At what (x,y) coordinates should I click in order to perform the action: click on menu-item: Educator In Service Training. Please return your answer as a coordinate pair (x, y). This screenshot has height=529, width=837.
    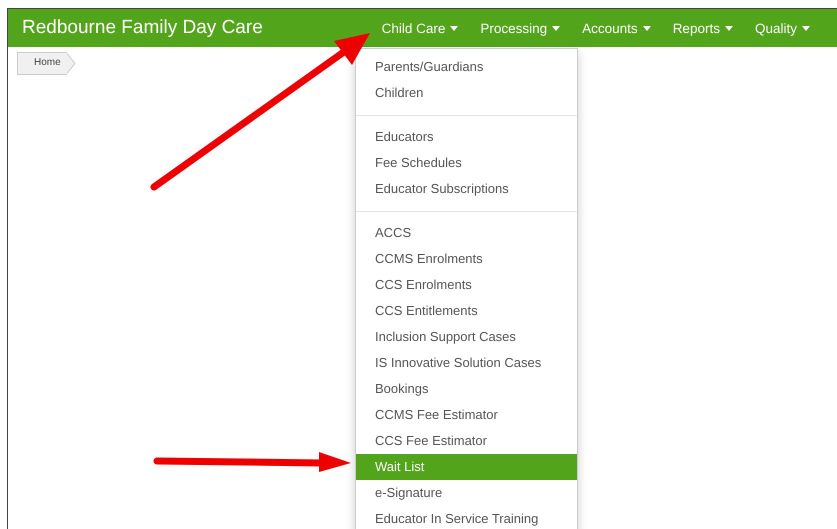
    Looking at the image, I should click on (466, 517).